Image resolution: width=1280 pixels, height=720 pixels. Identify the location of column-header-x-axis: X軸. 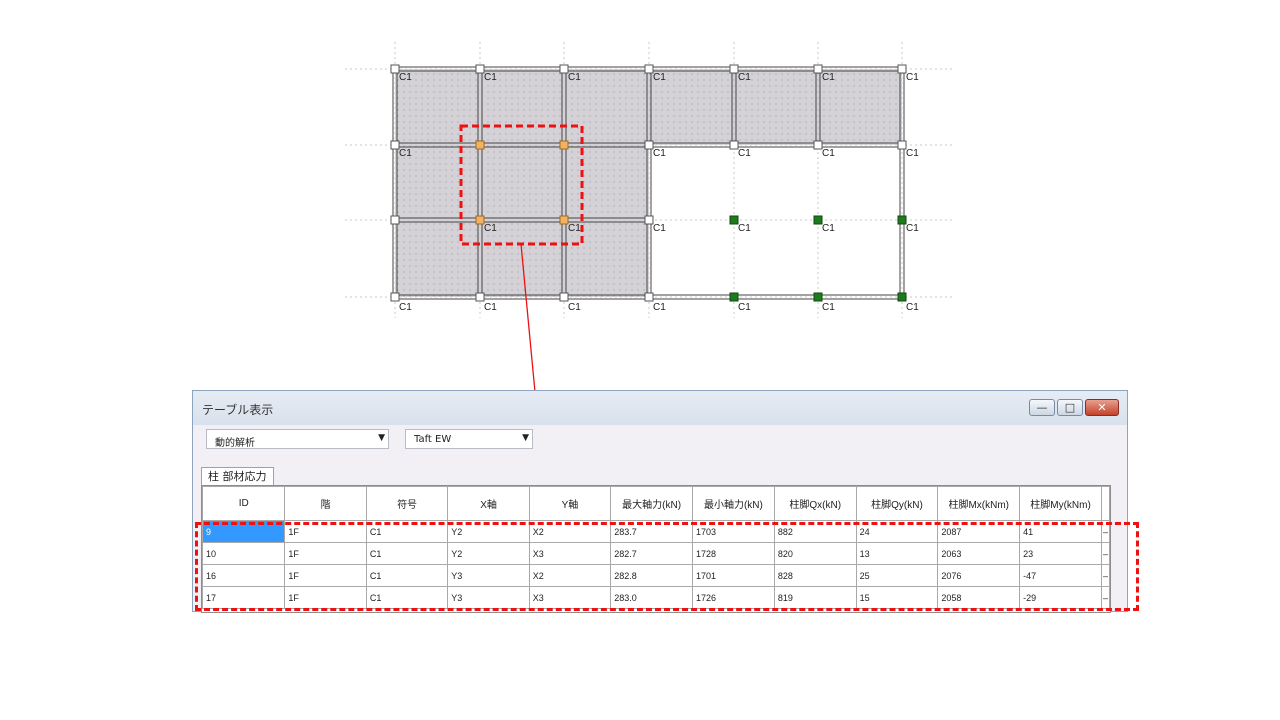
(488, 503).